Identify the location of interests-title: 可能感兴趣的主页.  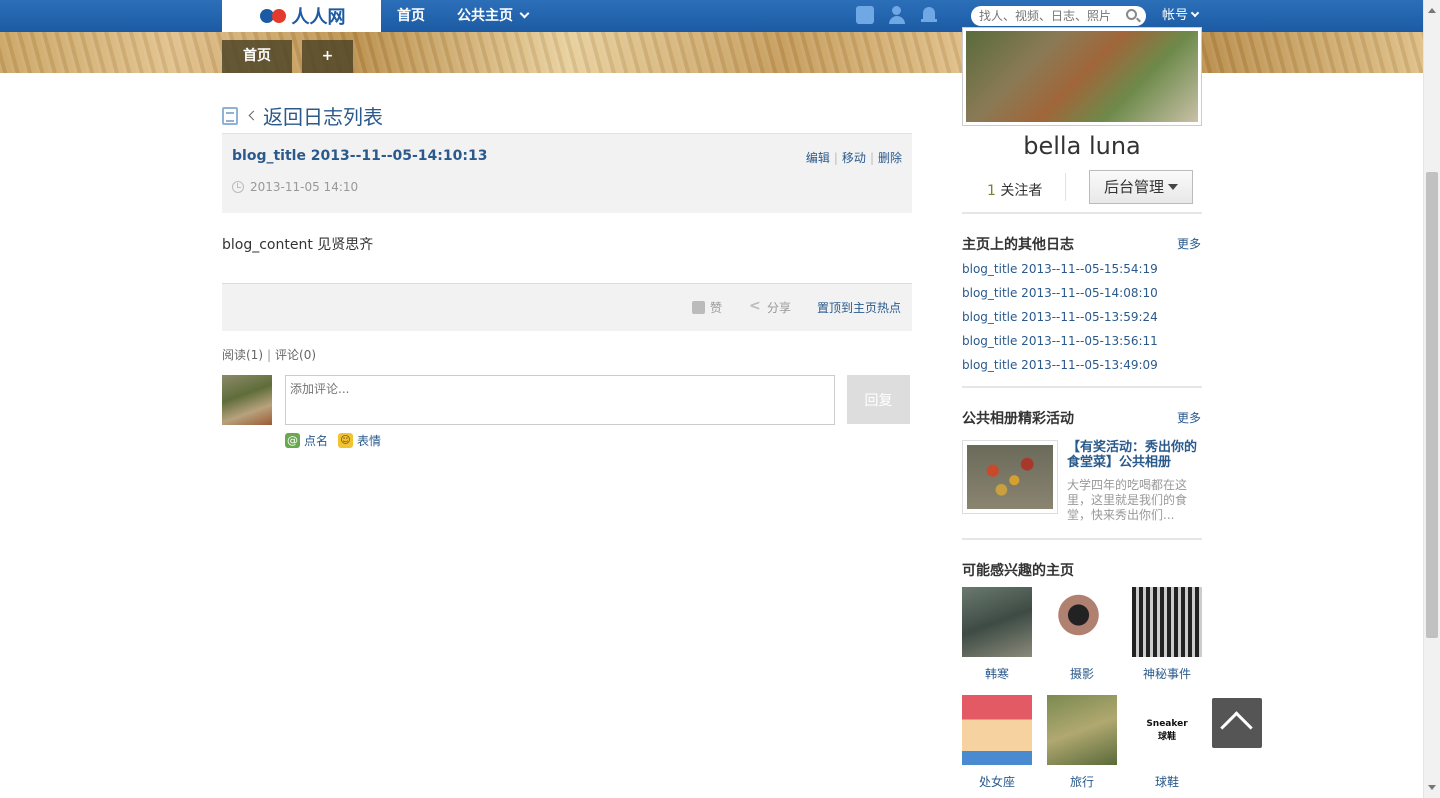
(1018, 571).